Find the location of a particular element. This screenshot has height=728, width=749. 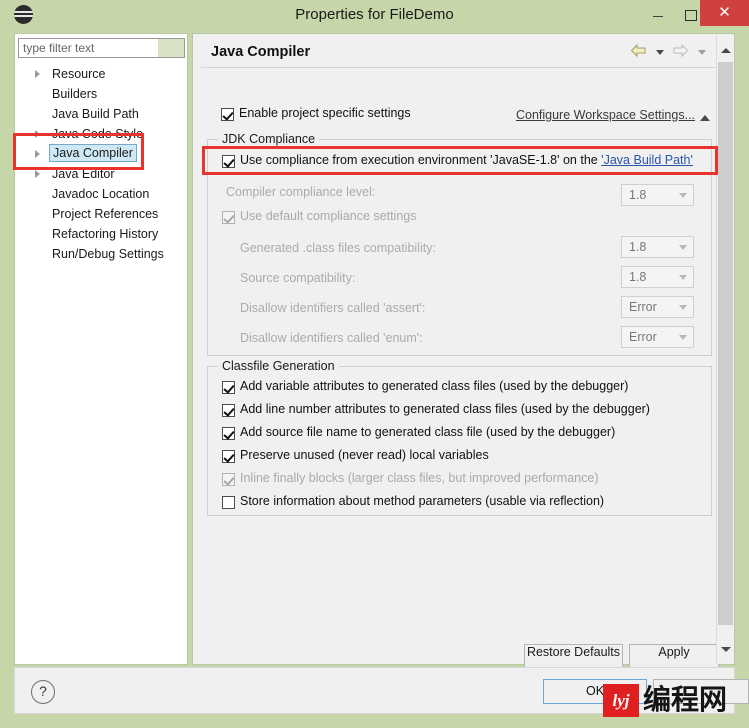

inline-finally-blocks-checkbox is located at coordinates (228, 479).